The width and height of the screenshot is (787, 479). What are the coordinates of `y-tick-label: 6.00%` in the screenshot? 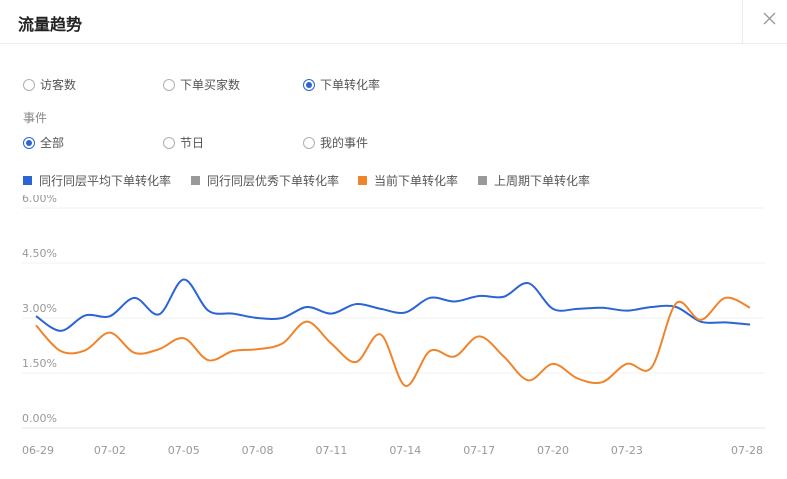 It's located at (39, 200).